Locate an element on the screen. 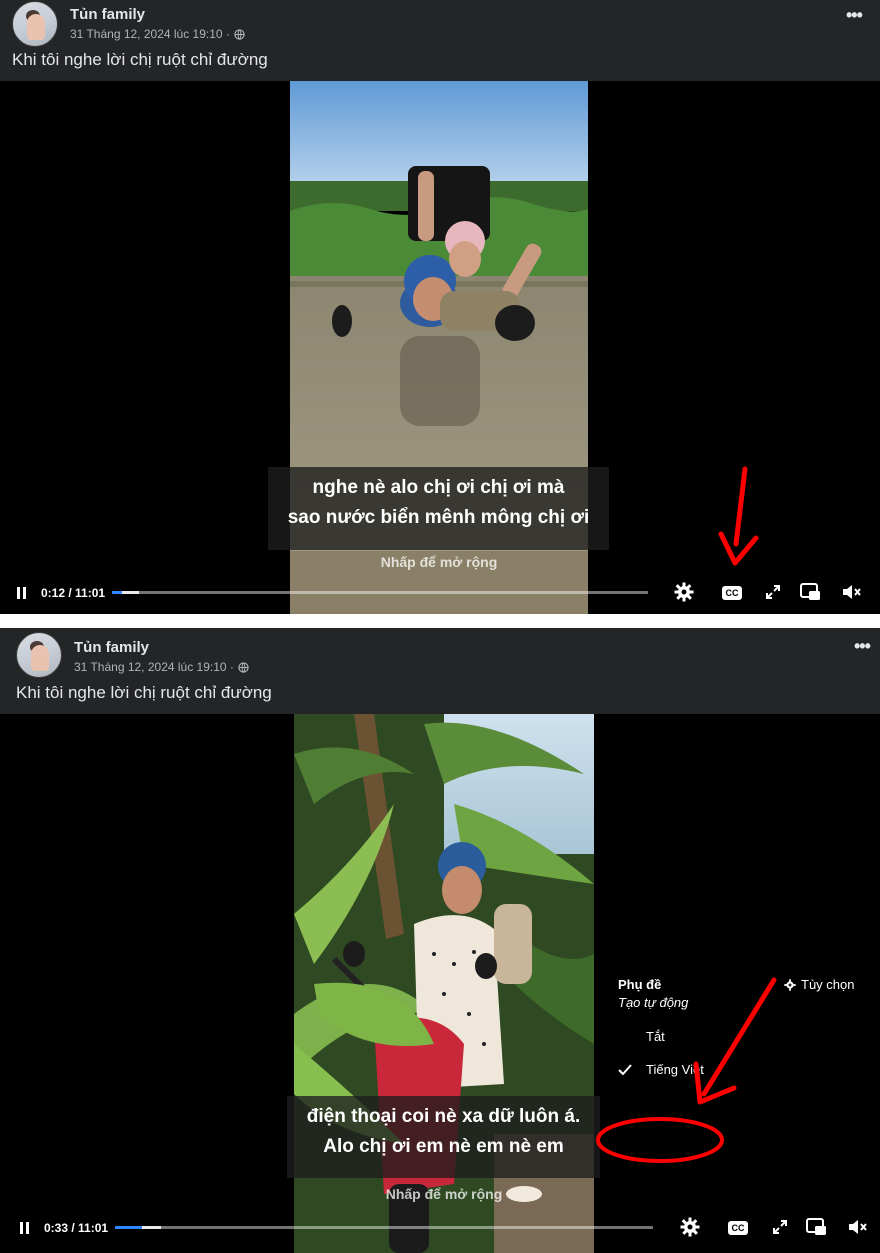 The width and height of the screenshot is (880, 1253). checkmark-icon is located at coordinates (625, 1069).